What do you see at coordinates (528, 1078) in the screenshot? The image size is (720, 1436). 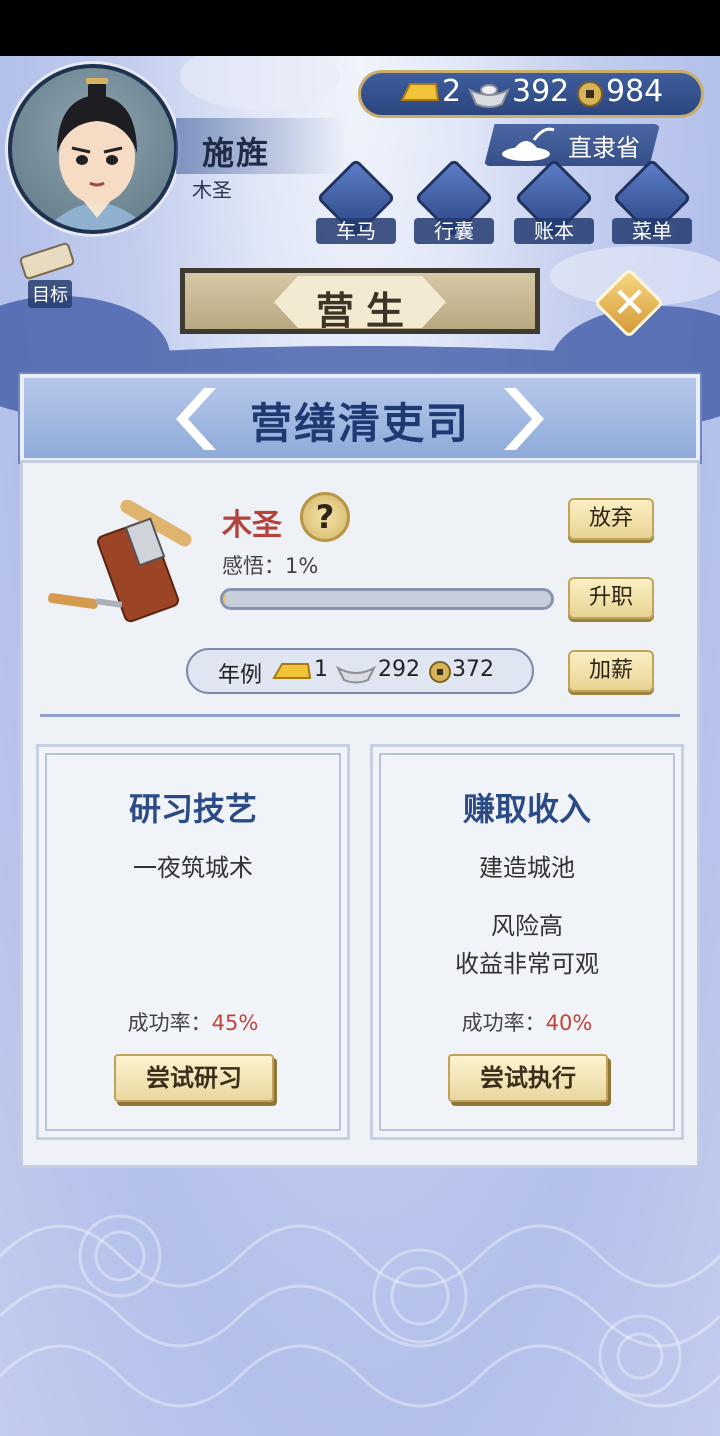 I see `try-execute-button: 尝试执行` at bounding box center [528, 1078].